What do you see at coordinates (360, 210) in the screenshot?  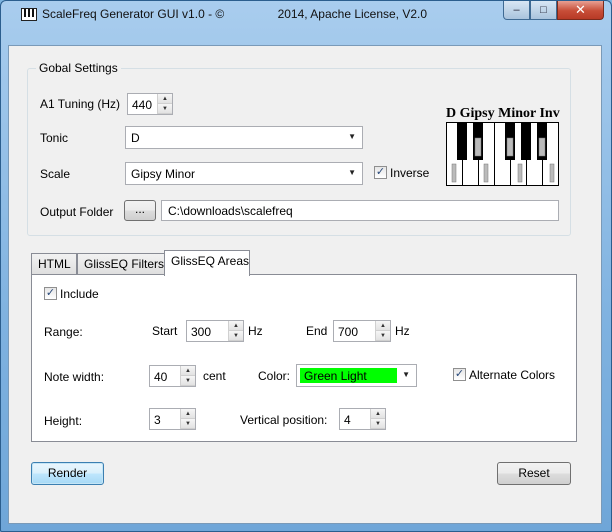 I see `output-folder-input: C:\downloads\scalefreq` at bounding box center [360, 210].